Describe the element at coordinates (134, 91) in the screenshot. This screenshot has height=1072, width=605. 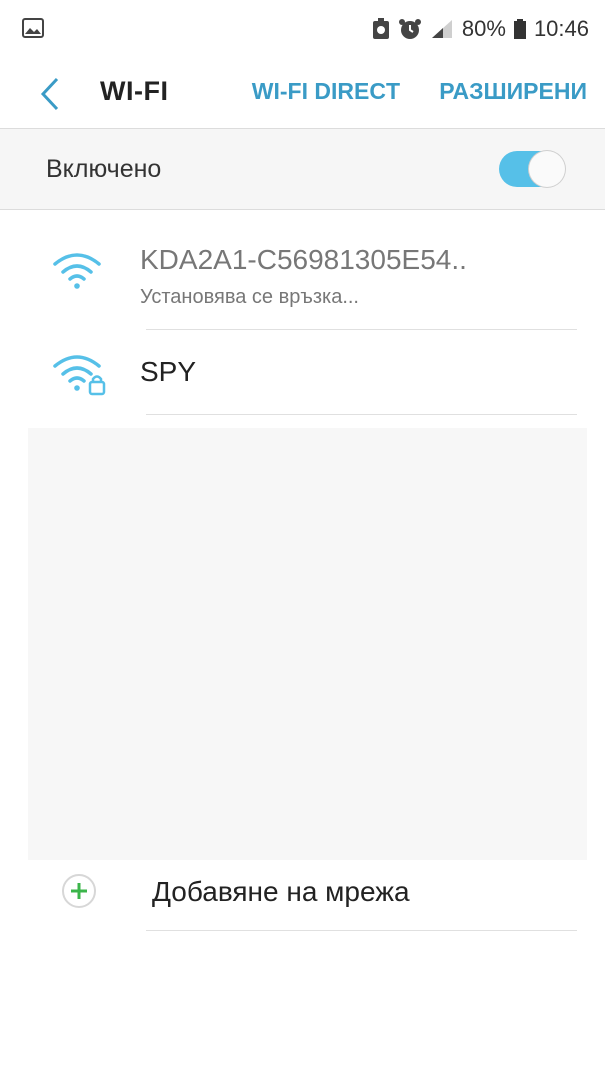
I see `page-title: WI-FI` at that location.